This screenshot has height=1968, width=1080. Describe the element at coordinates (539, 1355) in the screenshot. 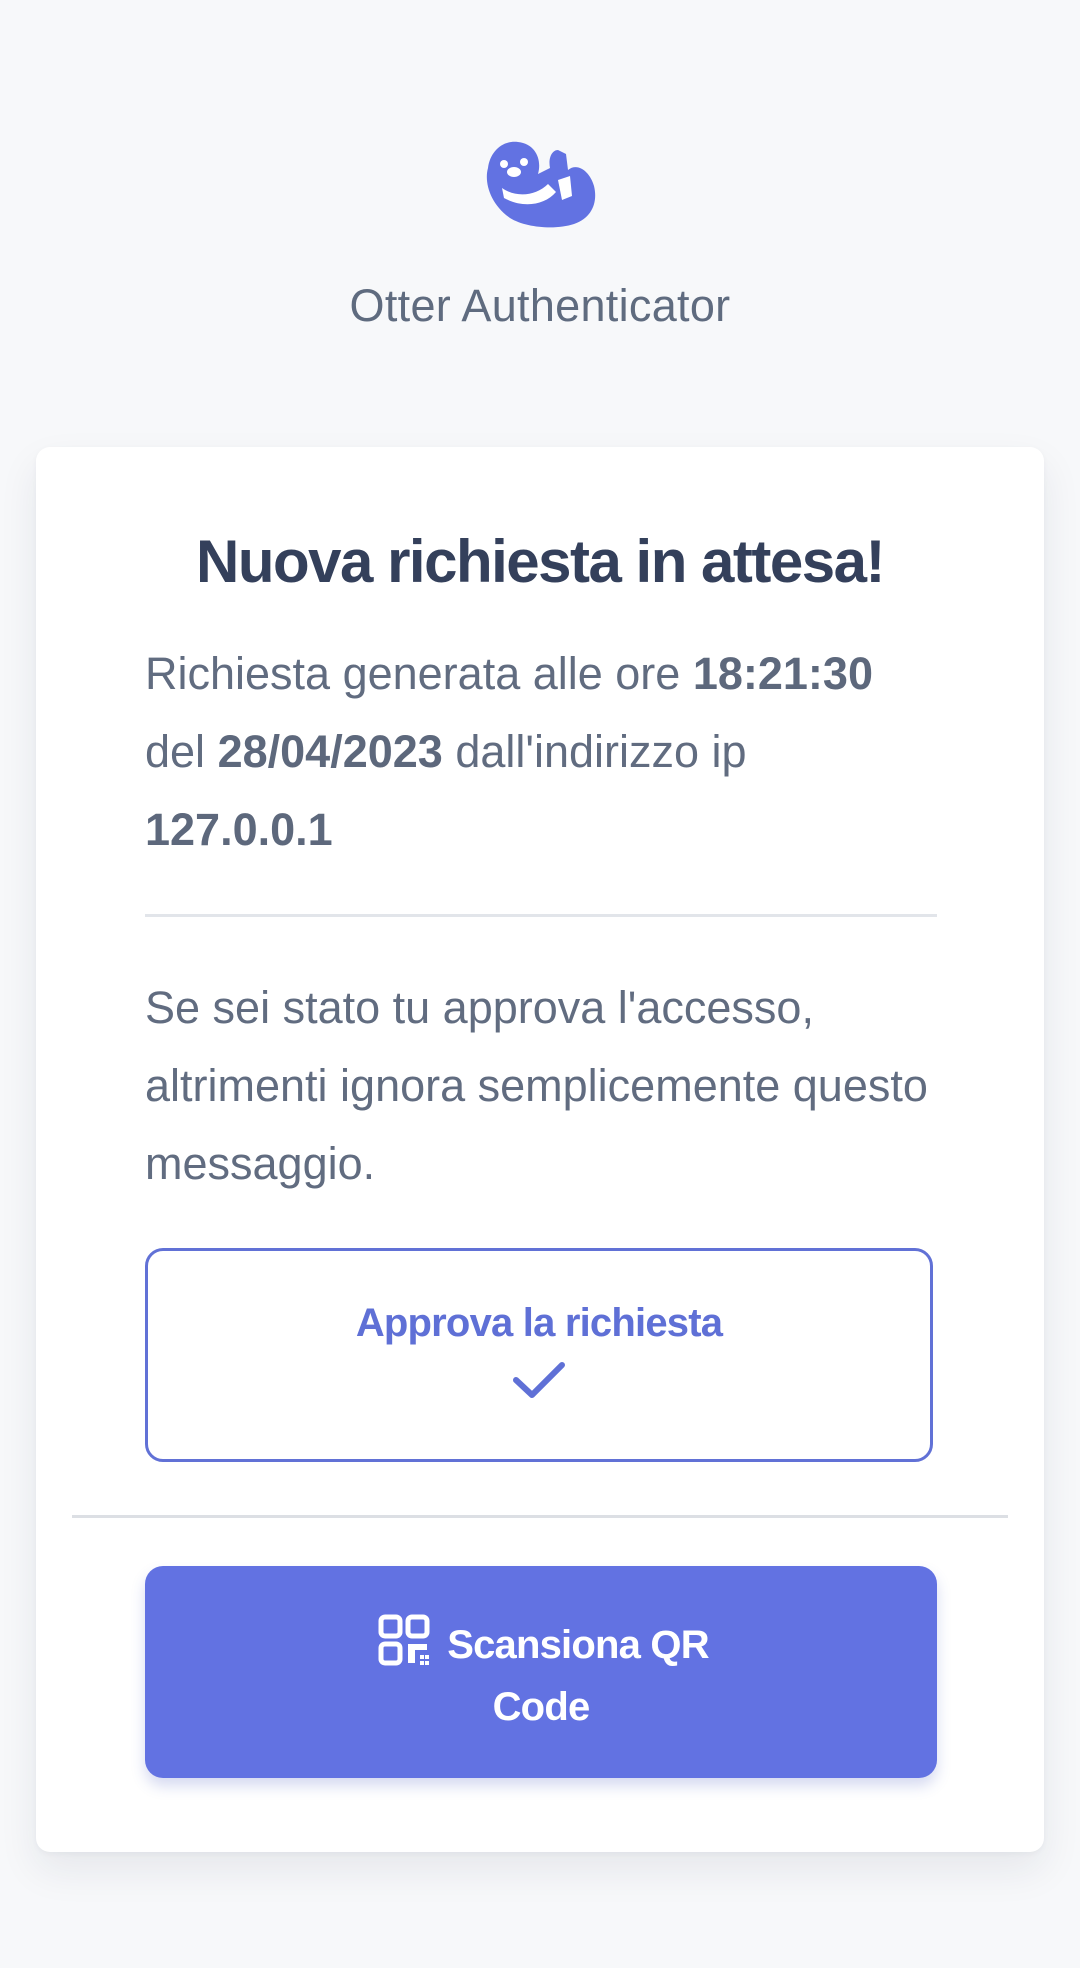

I see `approve-button: Approva la richiesta` at that location.